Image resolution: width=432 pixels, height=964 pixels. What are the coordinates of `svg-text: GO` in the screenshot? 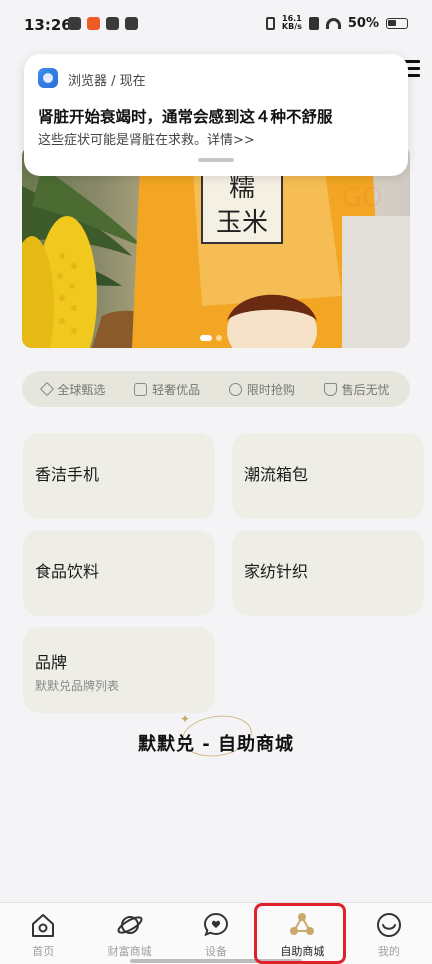 It's located at (362, 198).